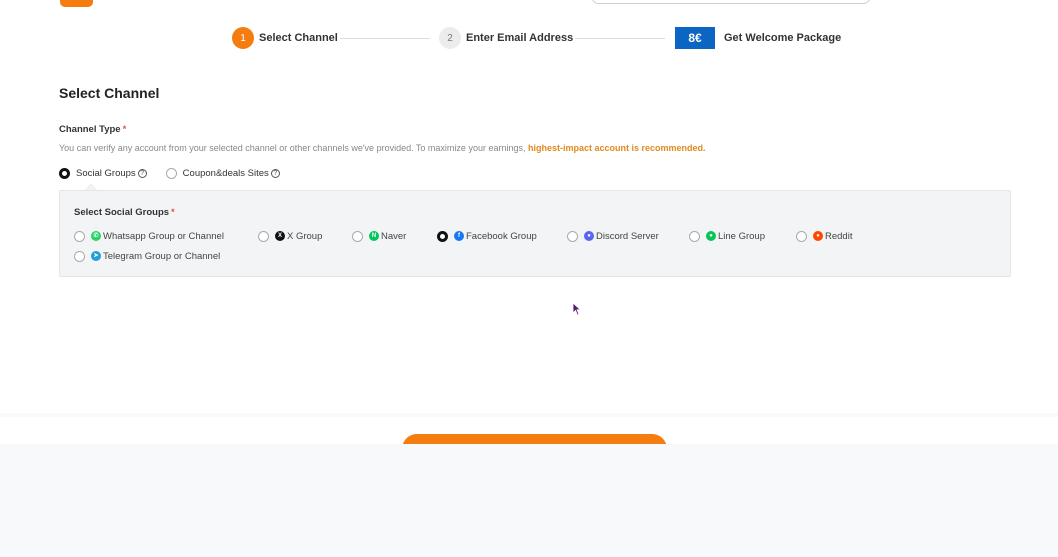 The width and height of the screenshot is (1058, 557). I want to click on option-label: Naver, so click(394, 236).